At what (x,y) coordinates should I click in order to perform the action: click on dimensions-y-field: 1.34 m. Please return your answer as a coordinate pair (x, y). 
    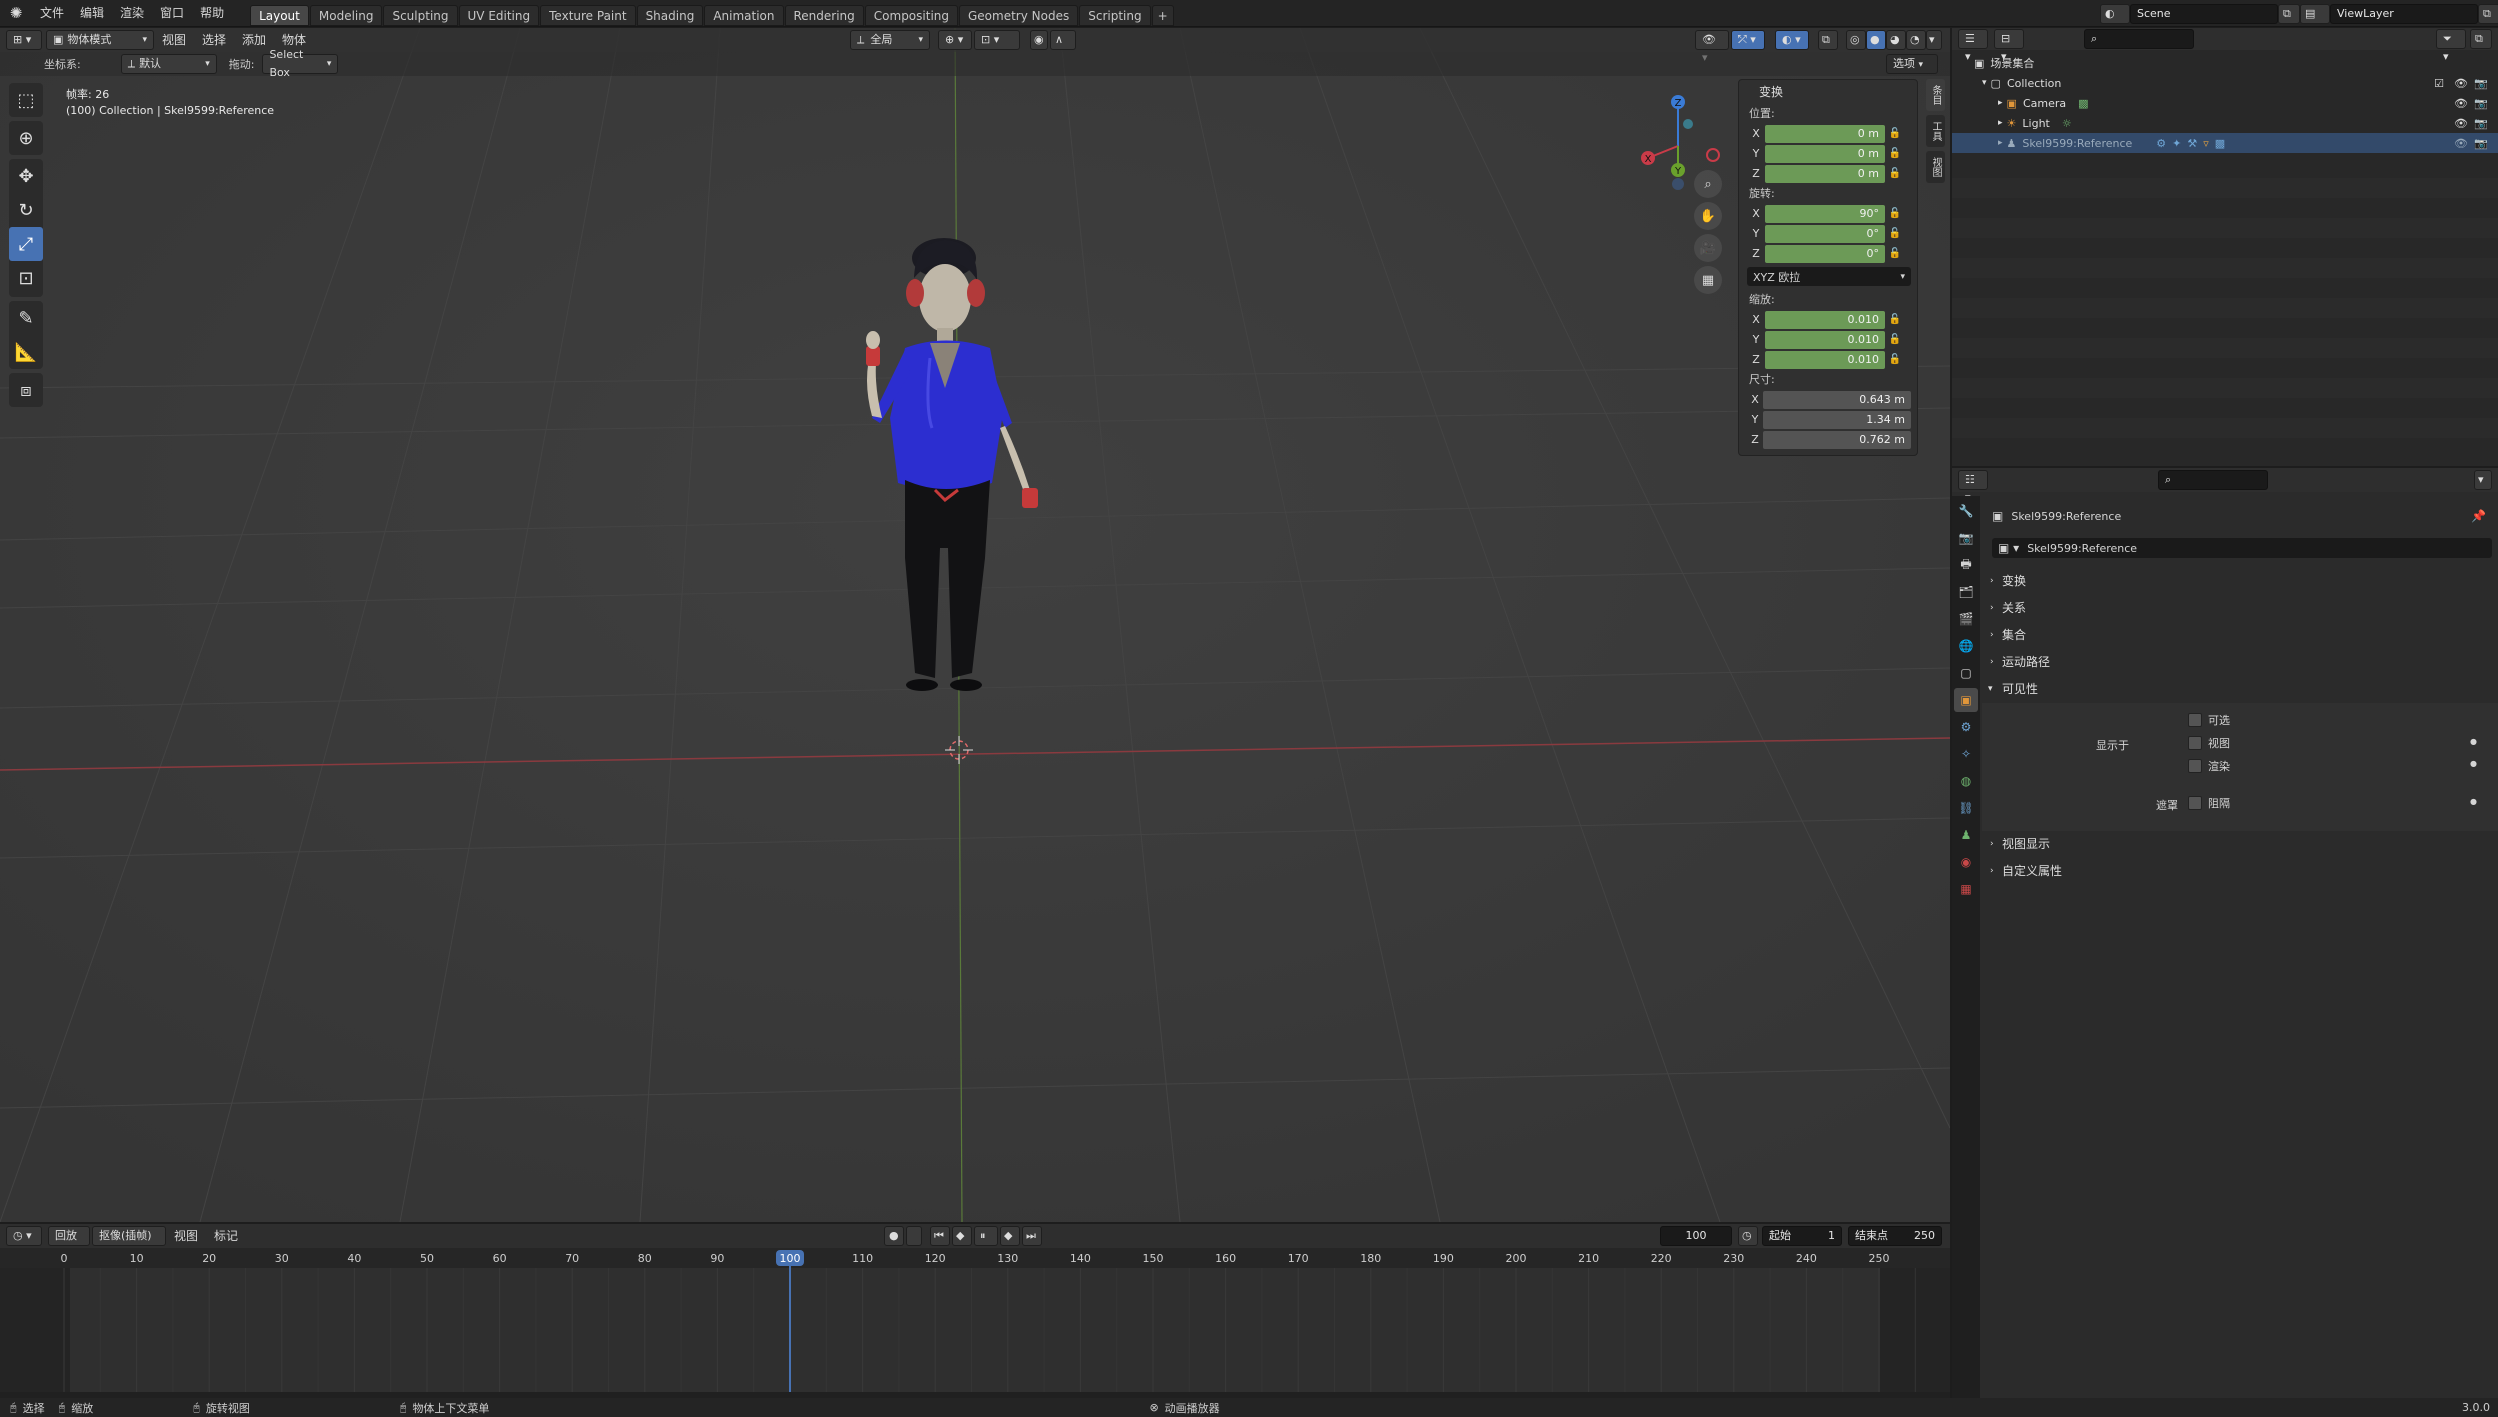
    Looking at the image, I should click on (1837, 419).